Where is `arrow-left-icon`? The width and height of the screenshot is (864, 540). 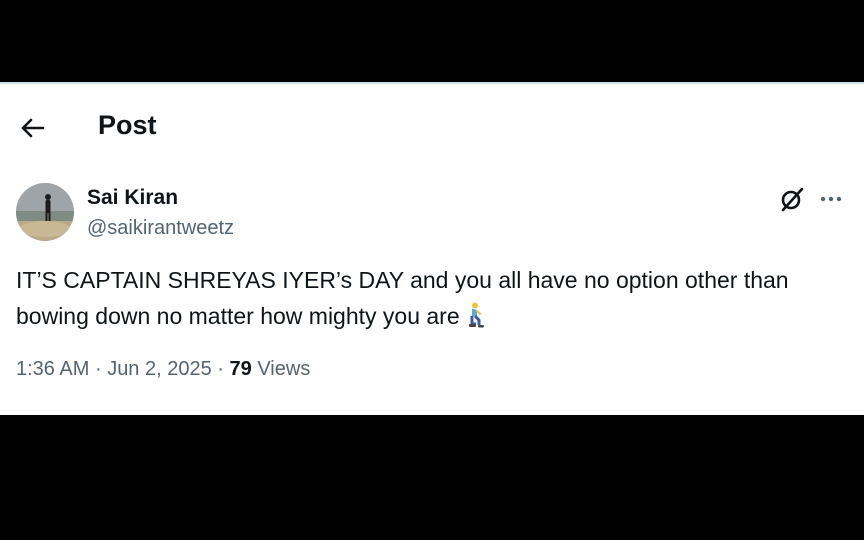 arrow-left-icon is located at coordinates (33, 128).